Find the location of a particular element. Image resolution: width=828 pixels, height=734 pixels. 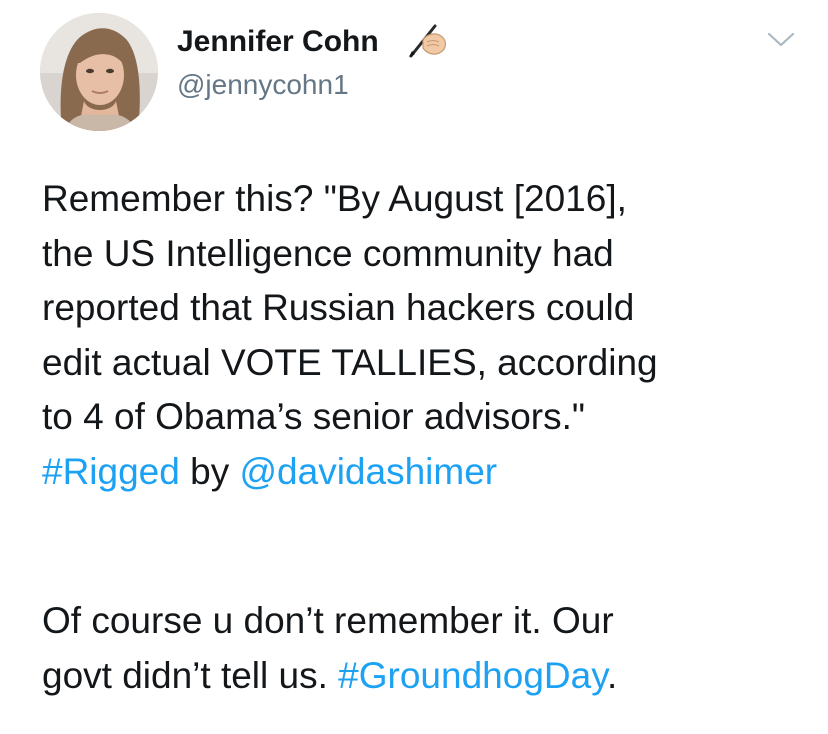

hashtag-link-groundhogday: #GroundhogDay is located at coordinates (472, 675).